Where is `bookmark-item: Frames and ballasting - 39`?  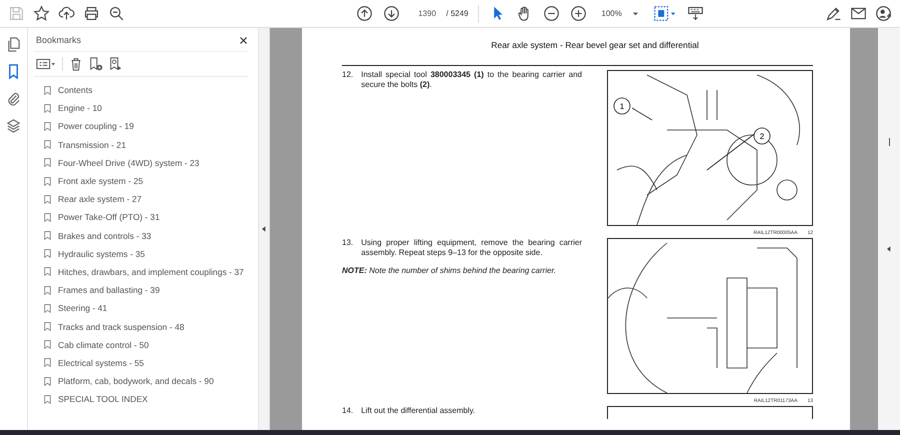
bookmark-item: Frames and ballasting - 39 is located at coordinates (146, 290).